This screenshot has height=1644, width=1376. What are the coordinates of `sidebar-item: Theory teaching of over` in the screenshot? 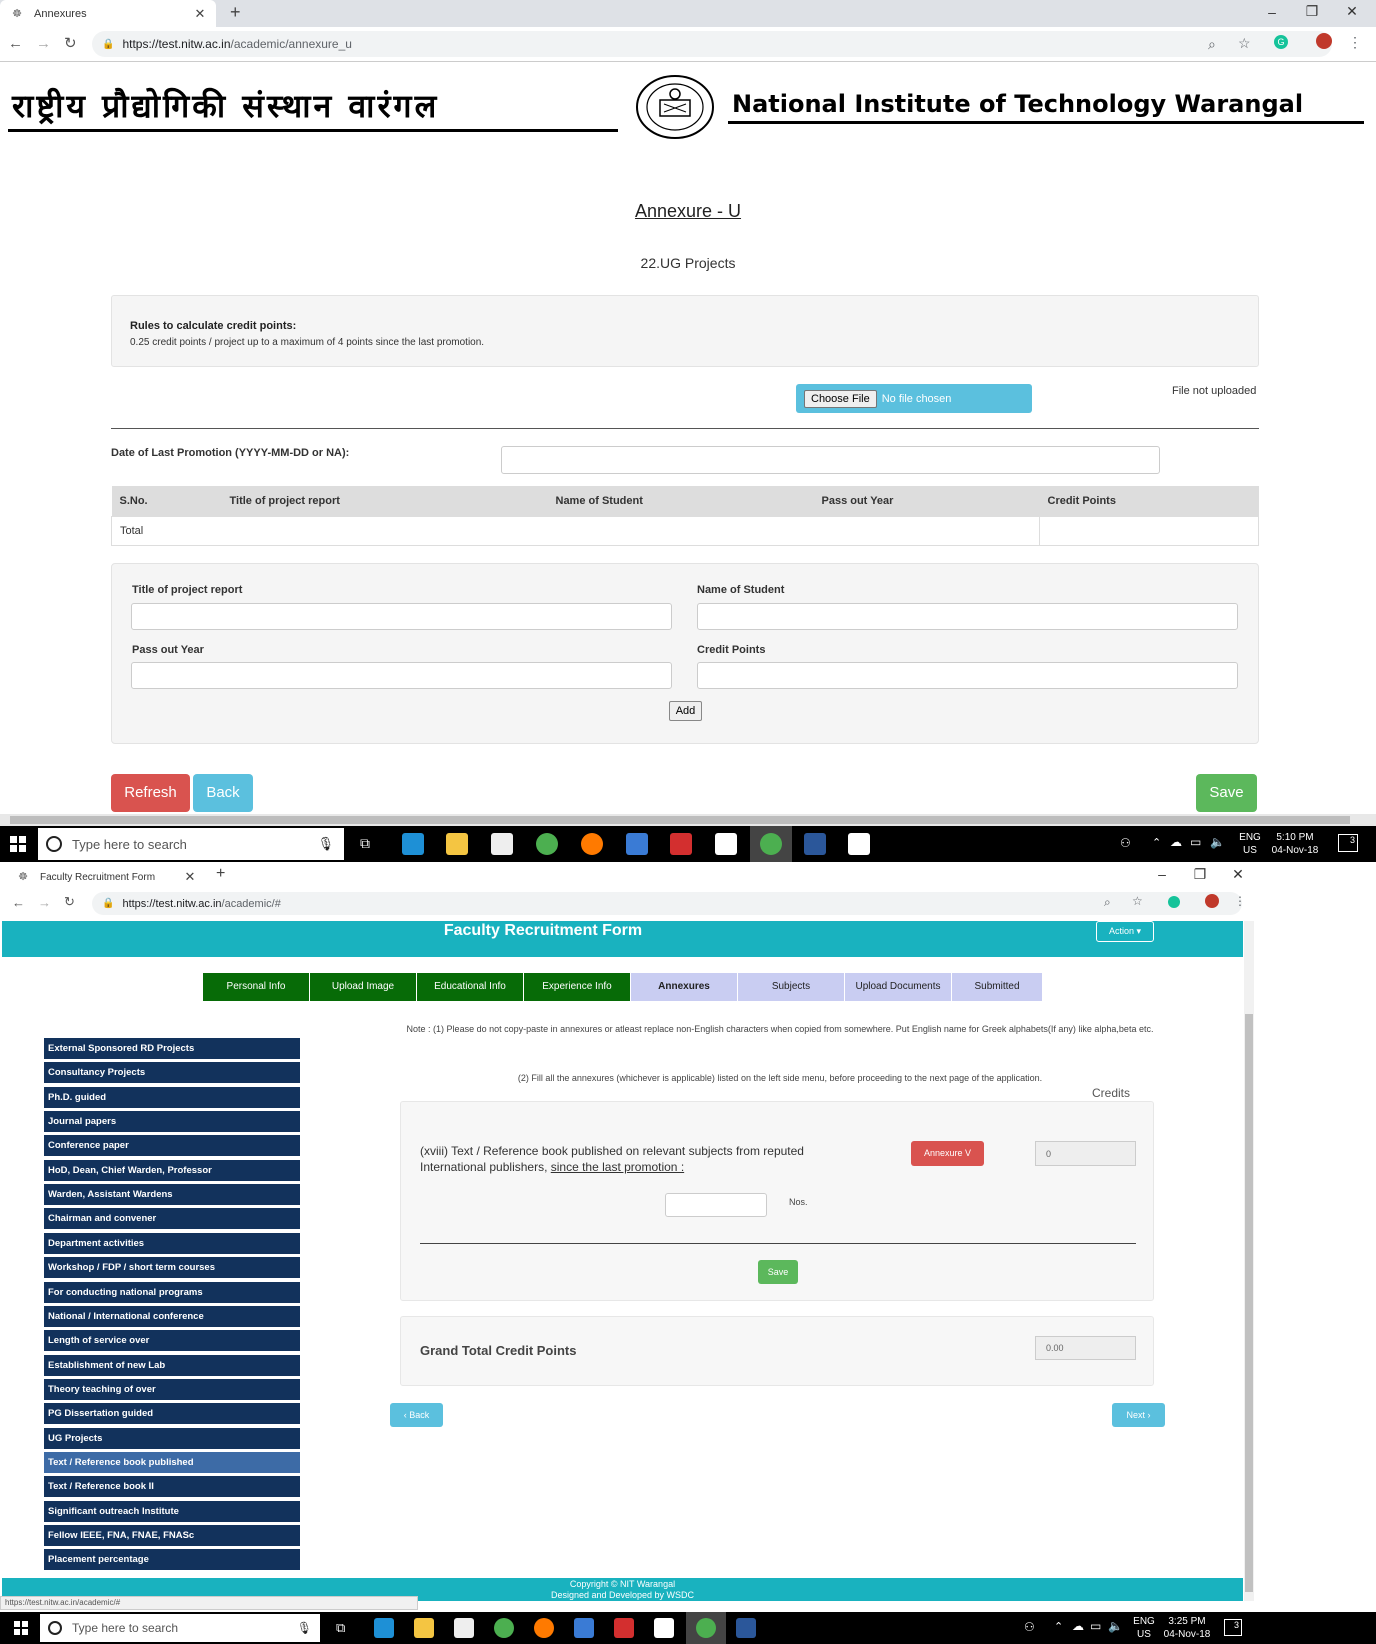 It's located at (172, 1389).